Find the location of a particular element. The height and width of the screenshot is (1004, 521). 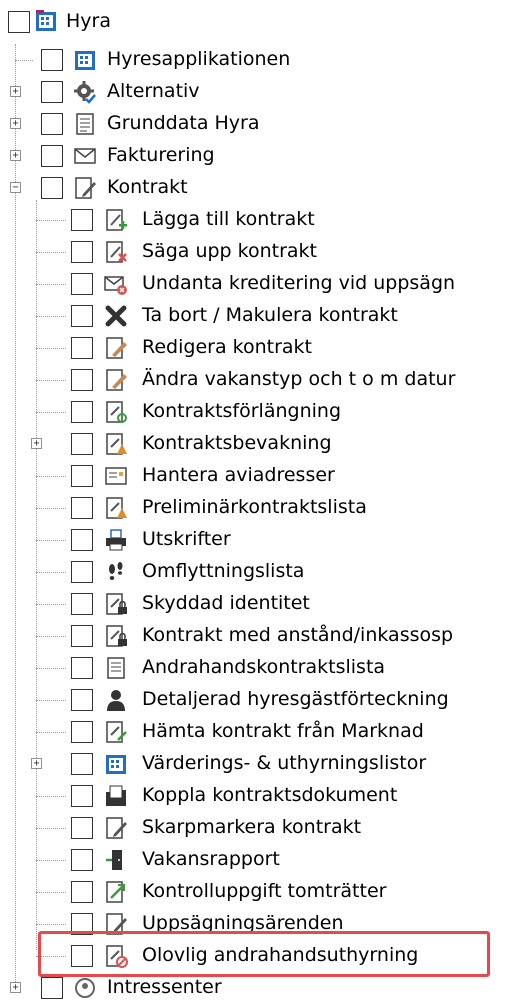

tree-node-kontrakt-child: Utskrifter is located at coordinates (260, 540).